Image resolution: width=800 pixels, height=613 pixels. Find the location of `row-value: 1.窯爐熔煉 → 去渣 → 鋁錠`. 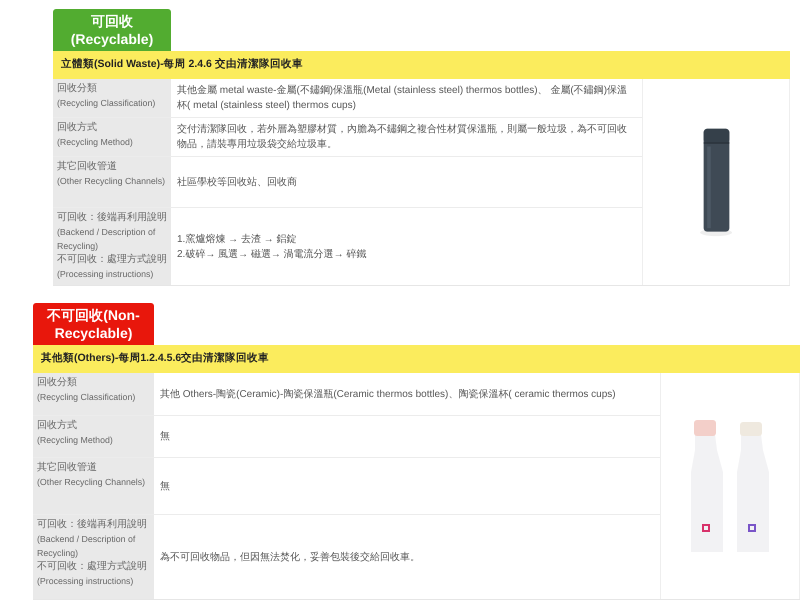

row-value: 1.窯爐熔煉 → 去渣 → 鋁錠 is located at coordinates (237, 239).